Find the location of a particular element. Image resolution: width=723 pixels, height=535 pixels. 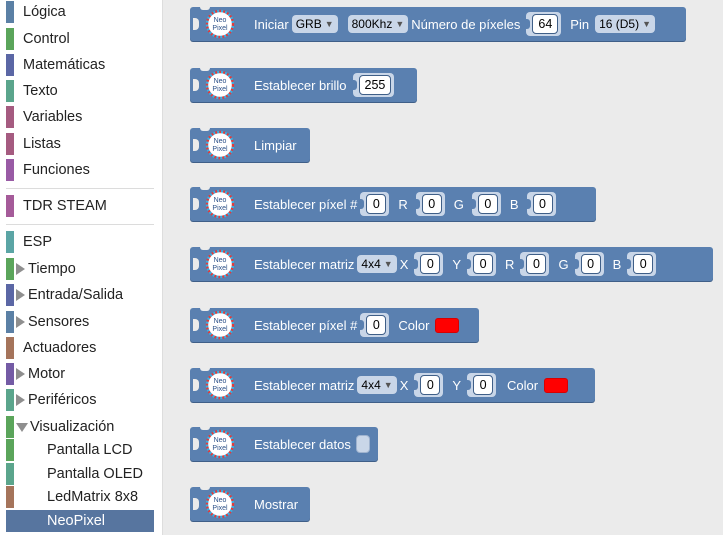

number-field: 64 is located at coordinates (545, 24).